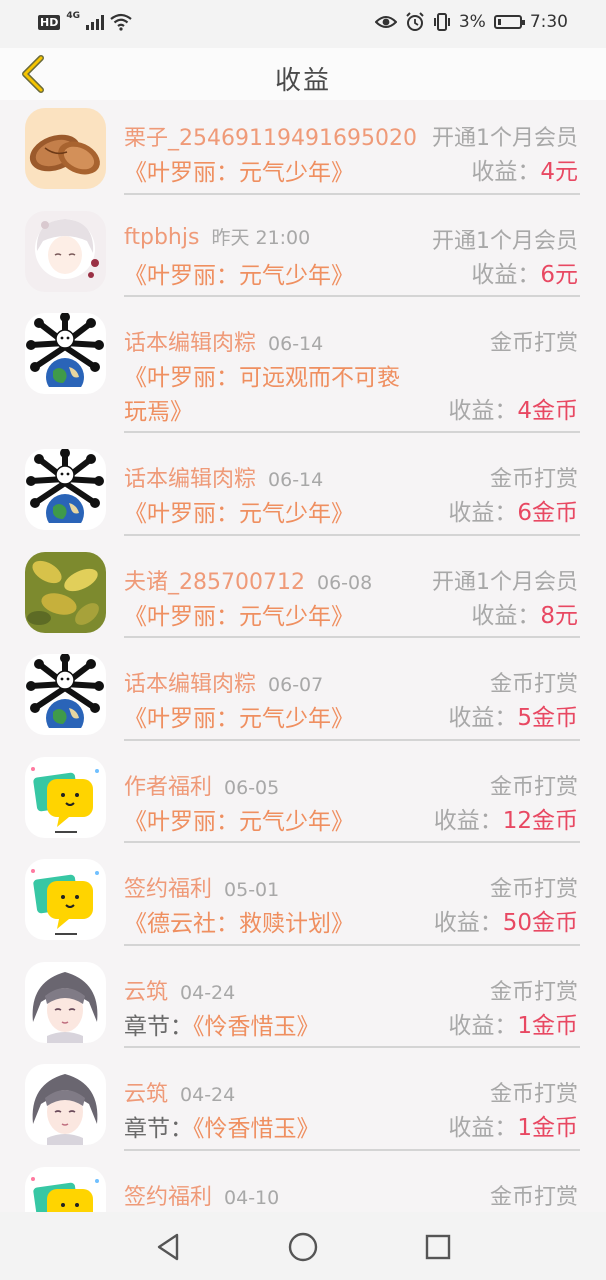  Describe the element at coordinates (270, 138) in the screenshot. I see `user-name: 栗子_25469119491695020` at that location.